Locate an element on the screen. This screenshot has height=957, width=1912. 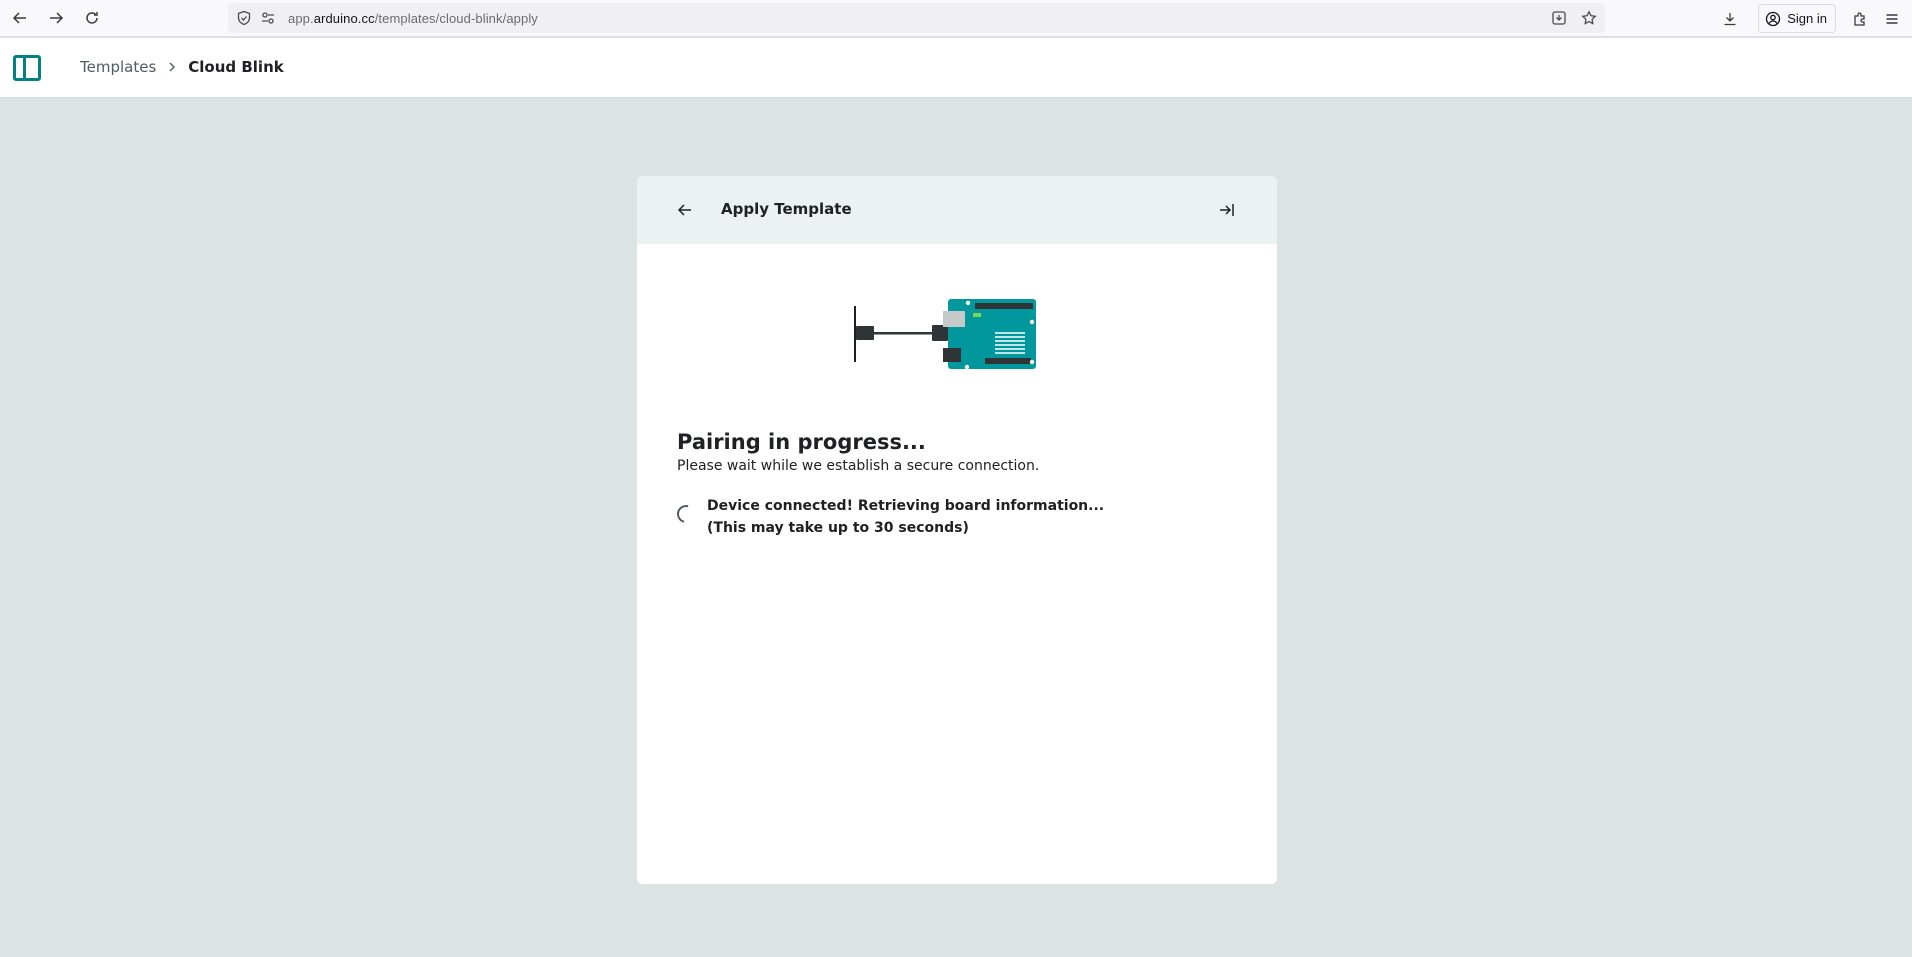
browser-back-button is located at coordinates (20, 18).